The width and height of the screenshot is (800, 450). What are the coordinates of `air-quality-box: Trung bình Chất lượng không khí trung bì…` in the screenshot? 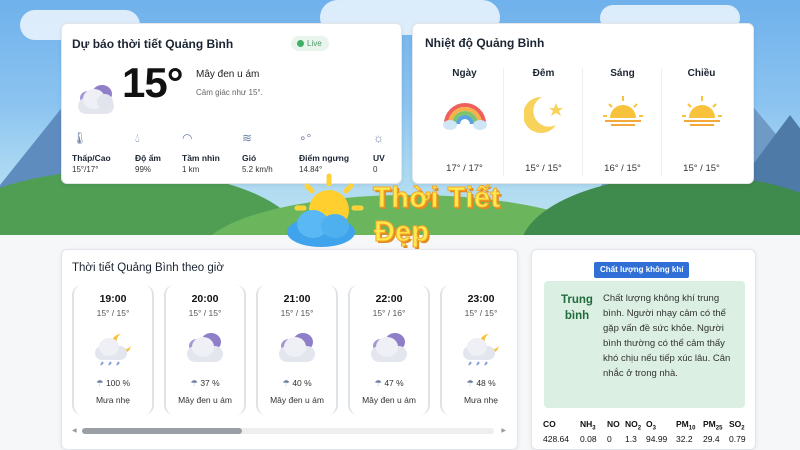 It's located at (644, 344).